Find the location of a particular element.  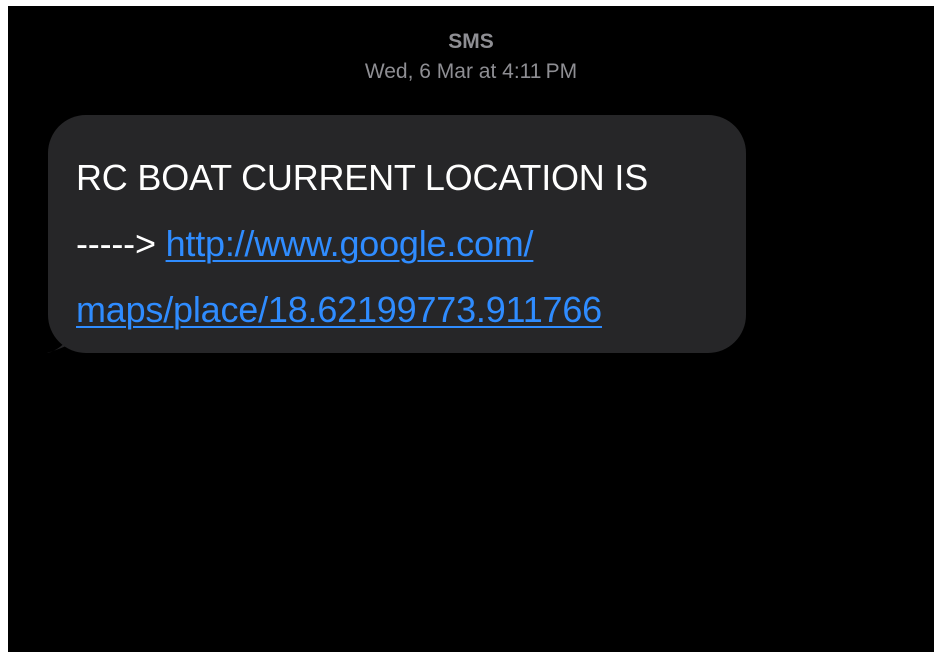

location-link-part2: maps/place/18.62199773.911766 is located at coordinates (339, 309).